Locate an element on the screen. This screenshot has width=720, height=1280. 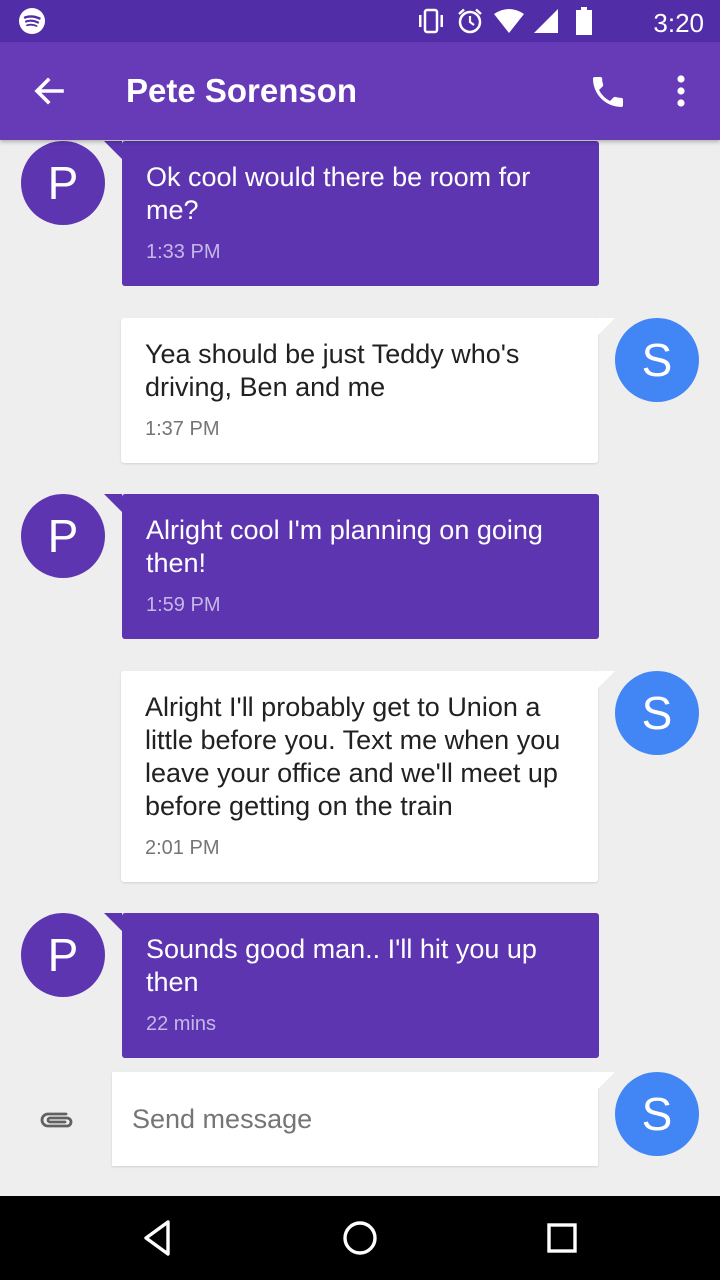
message-time: 1:37 PM is located at coordinates (182, 429).